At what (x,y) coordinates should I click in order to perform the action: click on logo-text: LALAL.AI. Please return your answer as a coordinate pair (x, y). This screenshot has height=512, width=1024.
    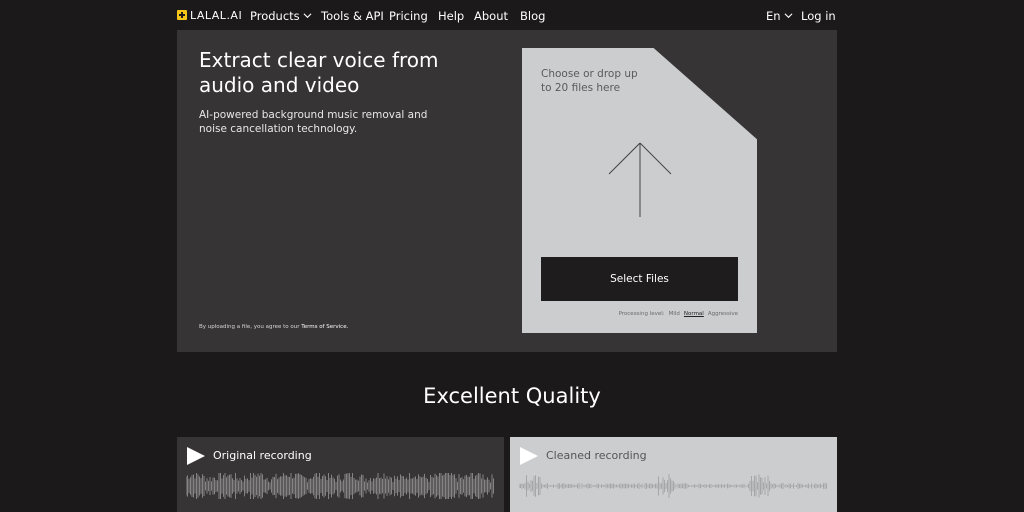
    Looking at the image, I should click on (216, 15).